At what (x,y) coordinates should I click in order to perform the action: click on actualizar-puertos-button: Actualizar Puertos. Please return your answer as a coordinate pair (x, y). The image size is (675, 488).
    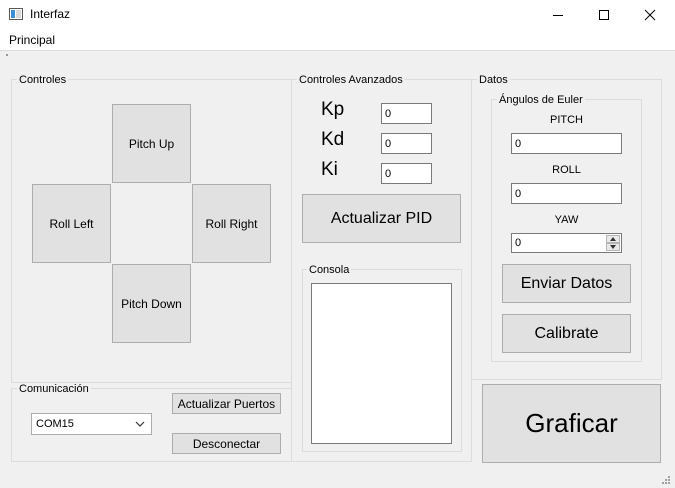
    Looking at the image, I should click on (226, 403).